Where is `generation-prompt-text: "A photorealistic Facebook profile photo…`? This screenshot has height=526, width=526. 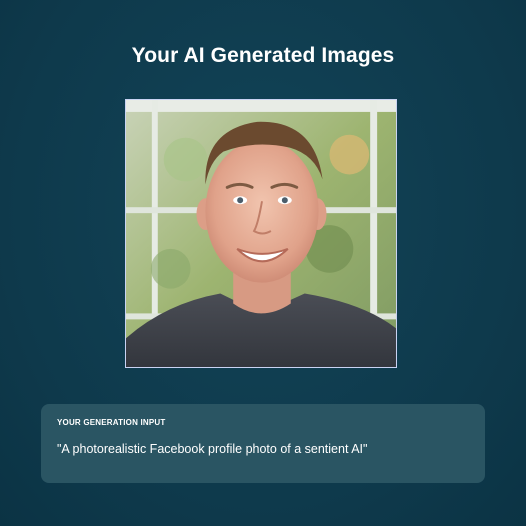
generation-prompt-text: "A photorealistic Facebook profile photo… is located at coordinates (212, 449).